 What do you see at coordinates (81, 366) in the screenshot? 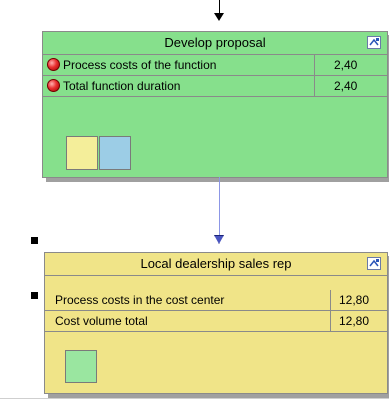
I see `swatch-green` at bounding box center [81, 366].